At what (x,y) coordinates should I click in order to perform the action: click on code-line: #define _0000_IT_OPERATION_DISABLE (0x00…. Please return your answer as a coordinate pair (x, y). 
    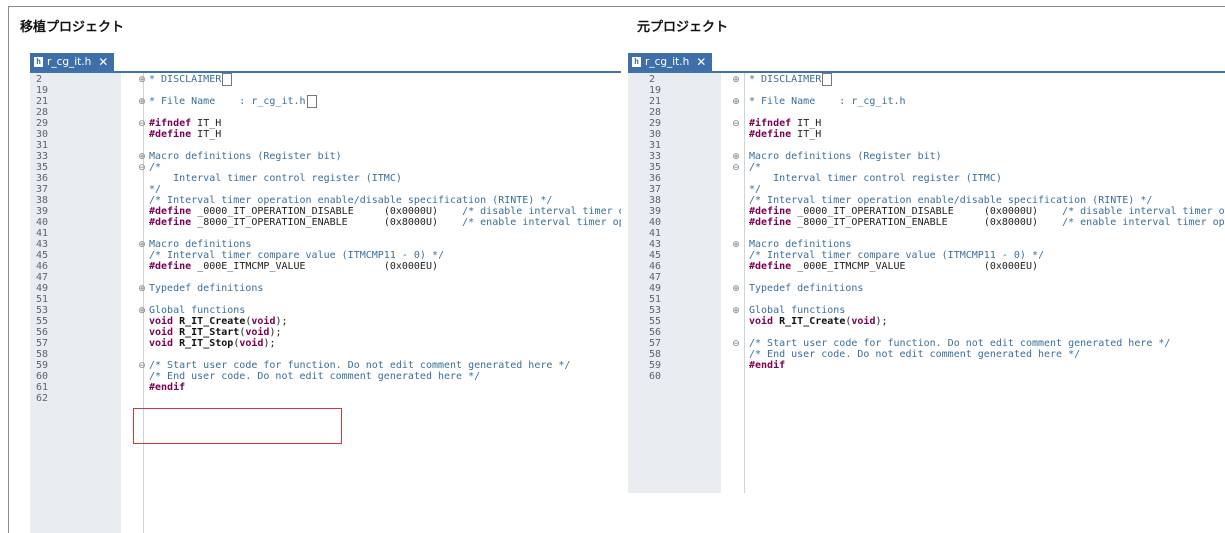
    Looking at the image, I should click on (385, 211).